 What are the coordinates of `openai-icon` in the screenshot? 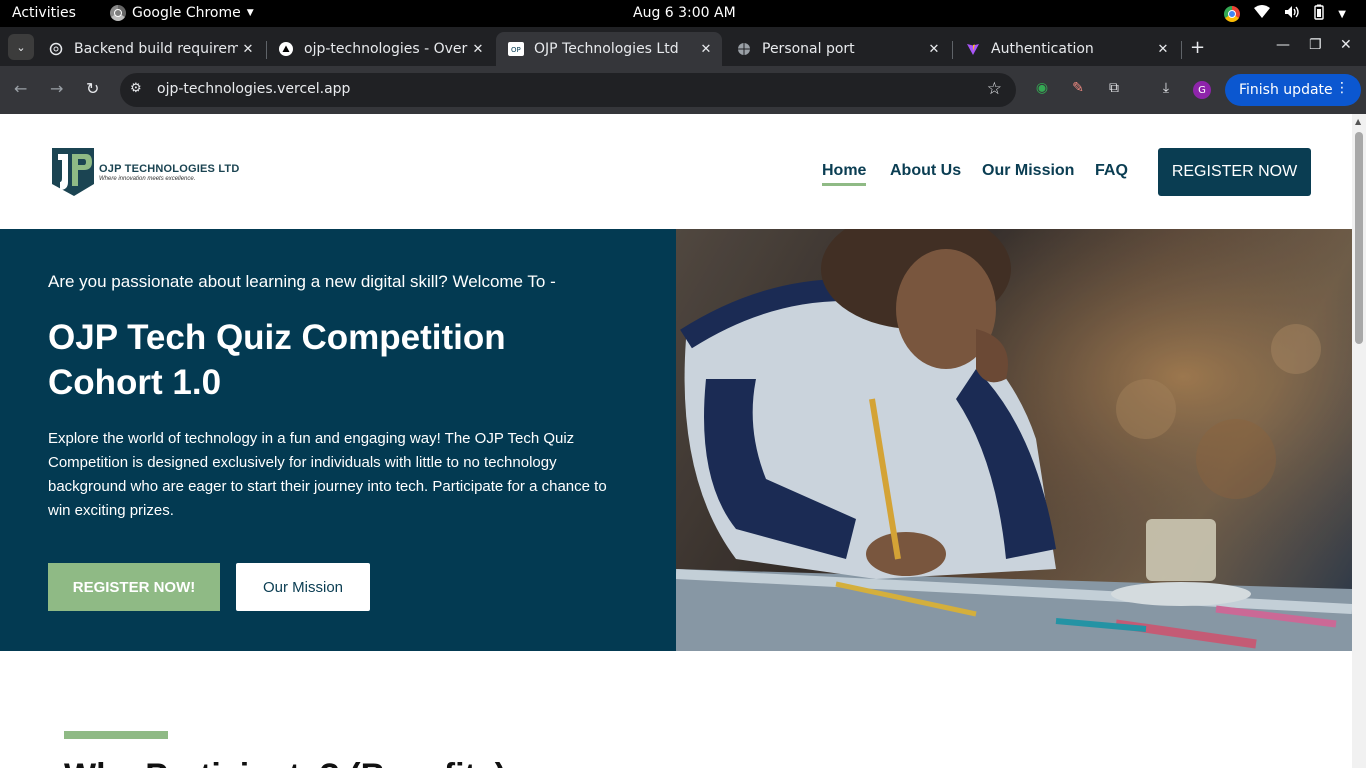 It's located at (56, 49).